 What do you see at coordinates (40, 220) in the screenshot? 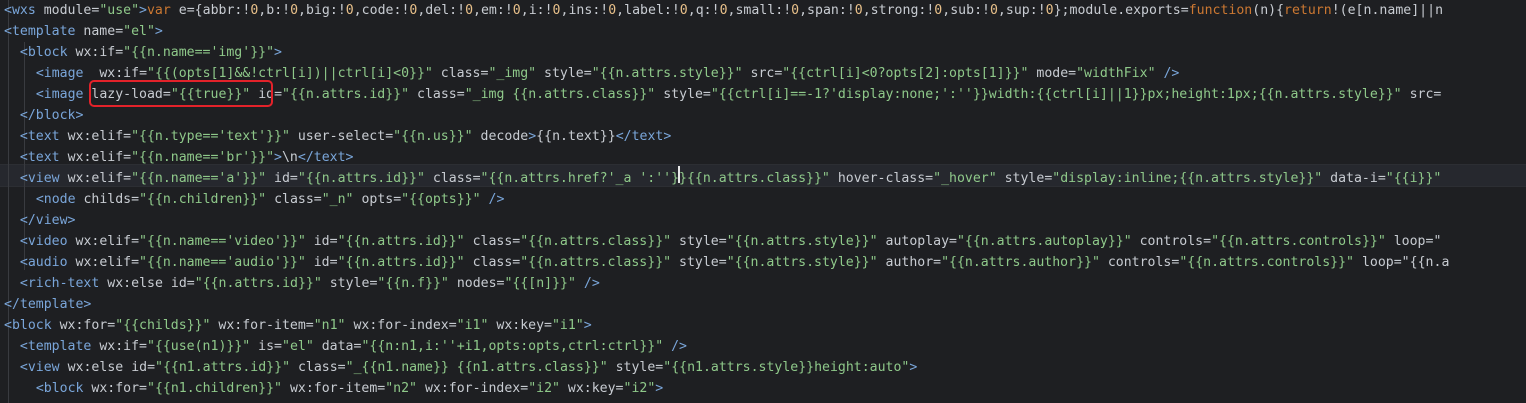
I see `code-line: </view>` at bounding box center [40, 220].